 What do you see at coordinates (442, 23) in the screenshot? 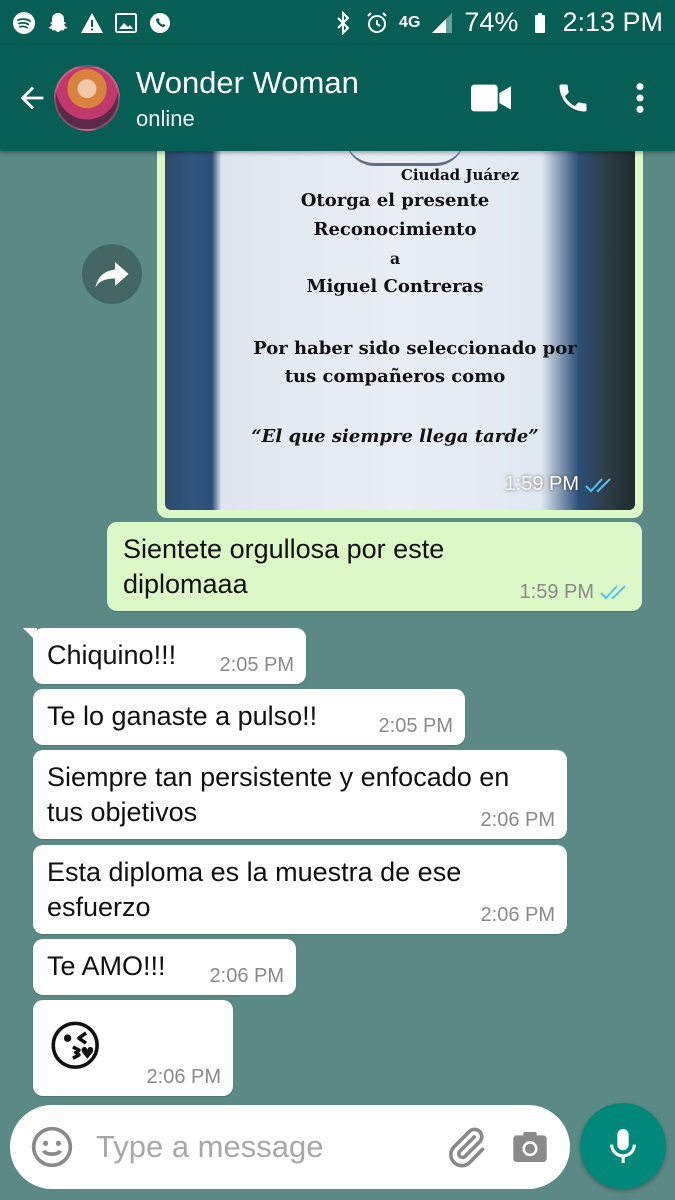
I see `signal-icon` at bounding box center [442, 23].